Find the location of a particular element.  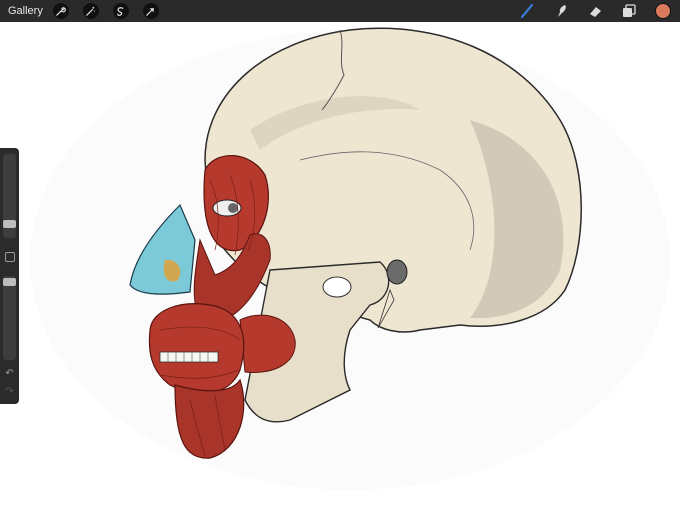

selection-icon is located at coordinates (120, 11).